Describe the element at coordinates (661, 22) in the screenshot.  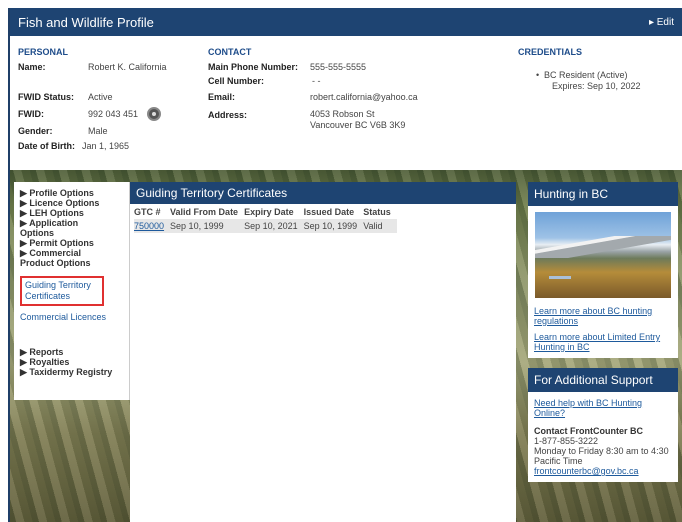
I see `edit-link: ▸ Edit` at that location.